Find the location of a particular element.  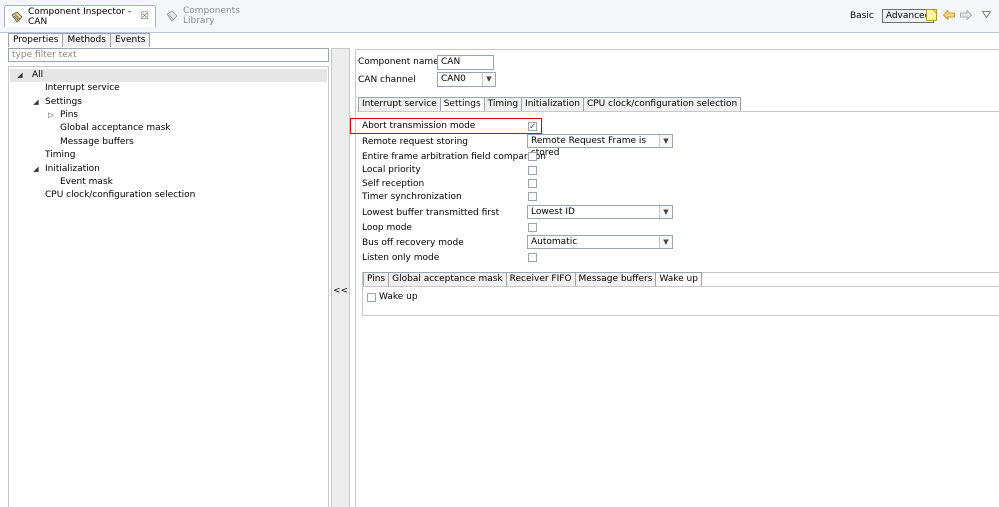

tab-properties: Properties is located at coordinates (36, 40).